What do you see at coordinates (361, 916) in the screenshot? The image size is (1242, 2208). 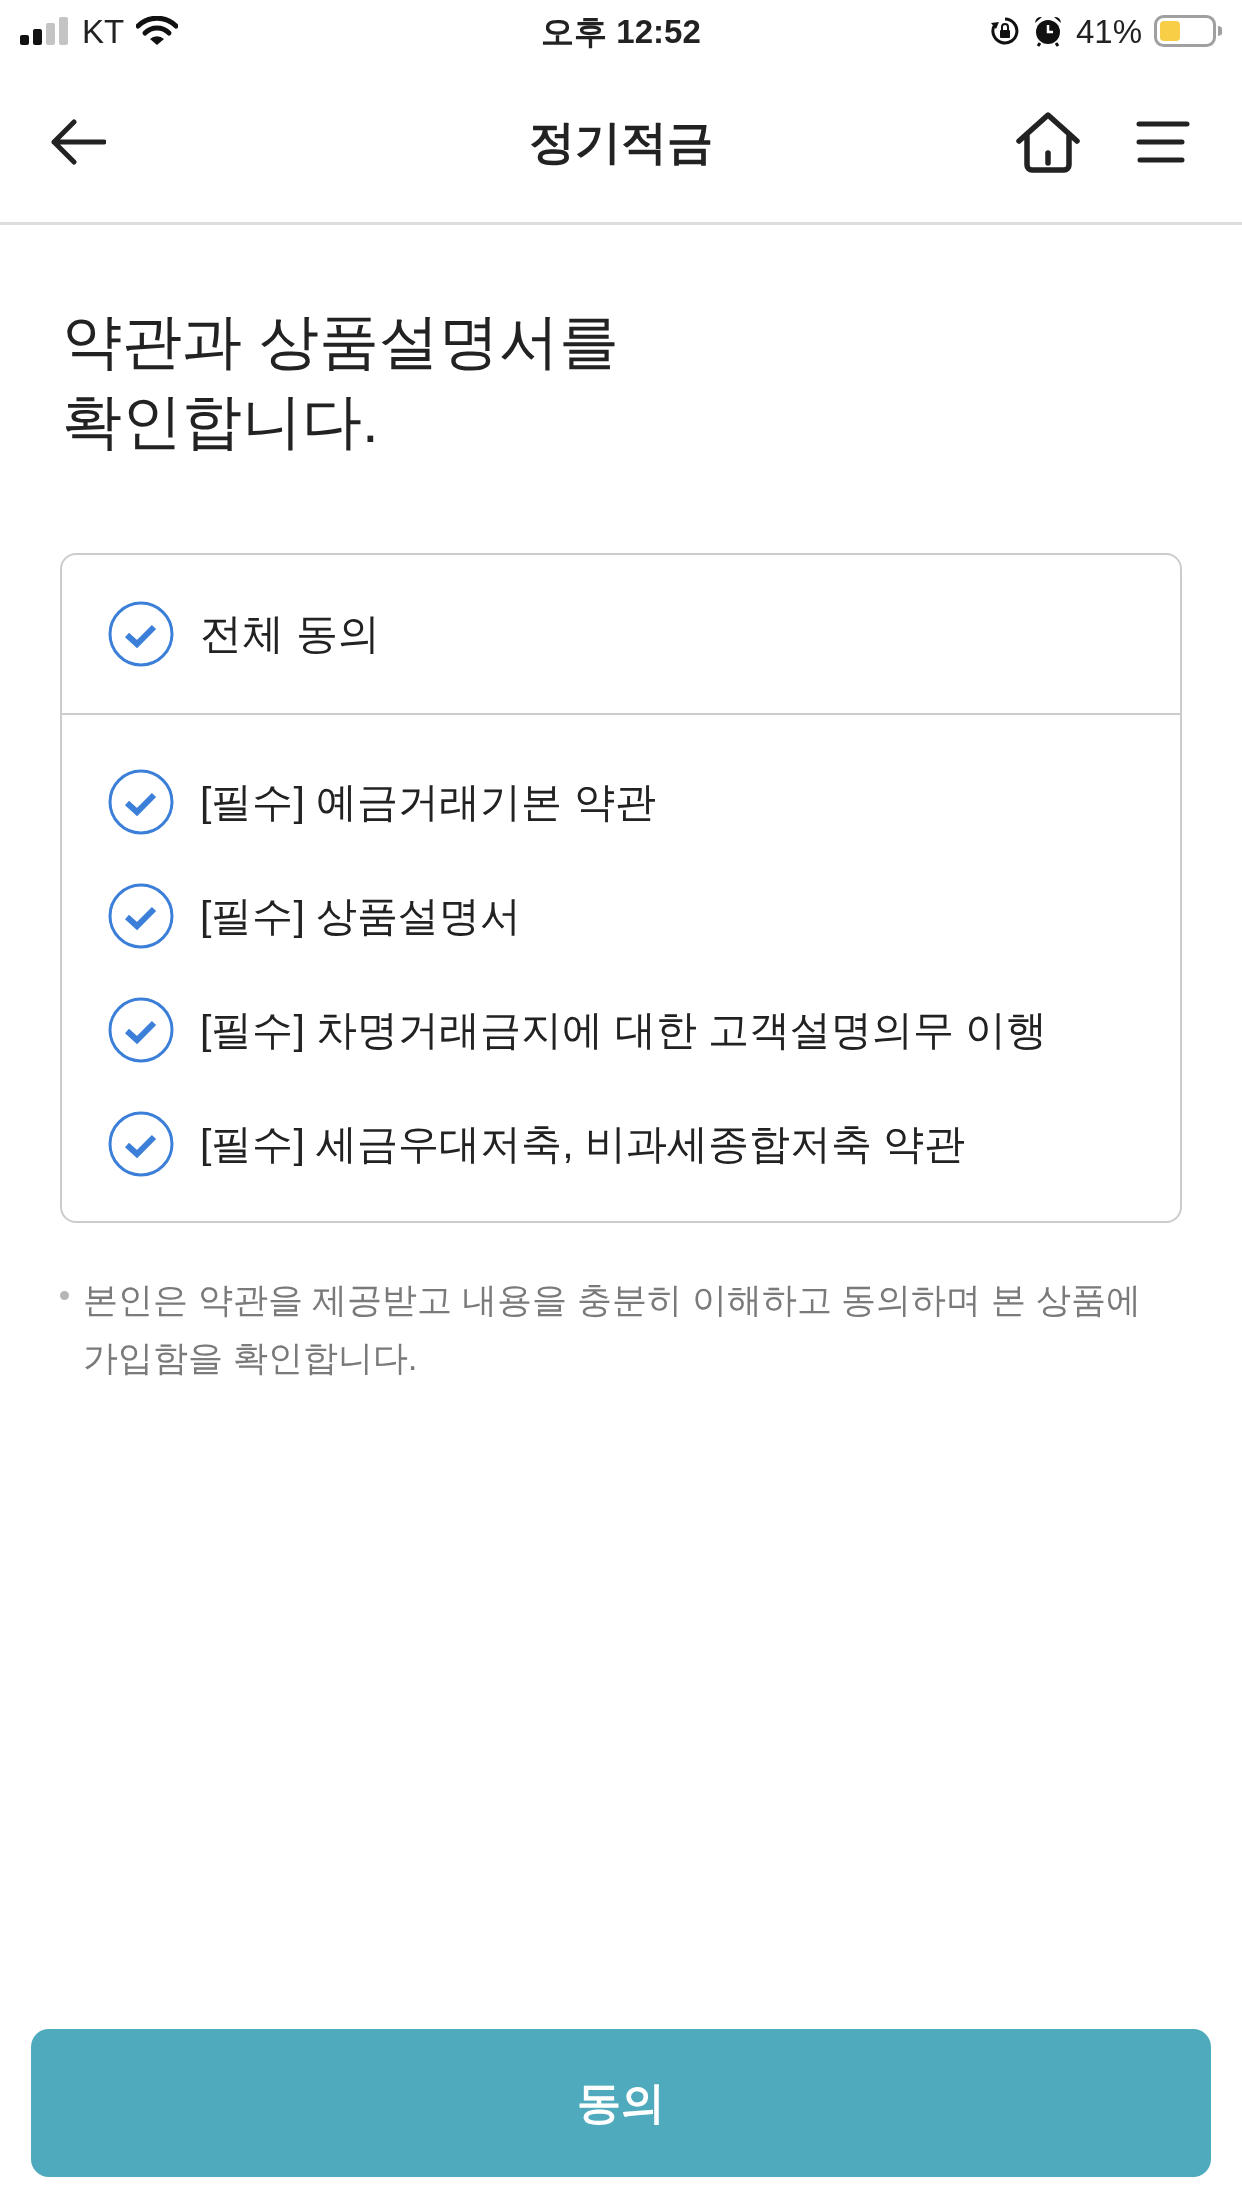 I see `agreement-label: [필수] 상품설명서` at bounding box center [361, 916].